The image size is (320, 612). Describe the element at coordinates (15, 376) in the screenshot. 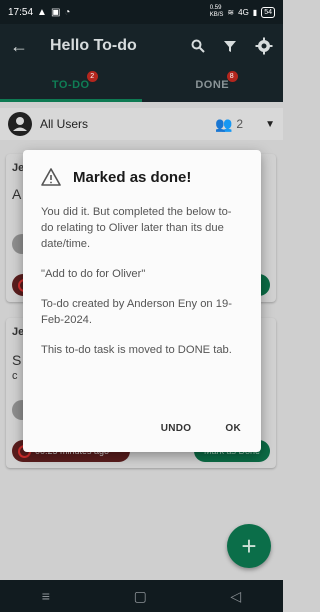

I see `card-subtitle-letter: c` at that location.